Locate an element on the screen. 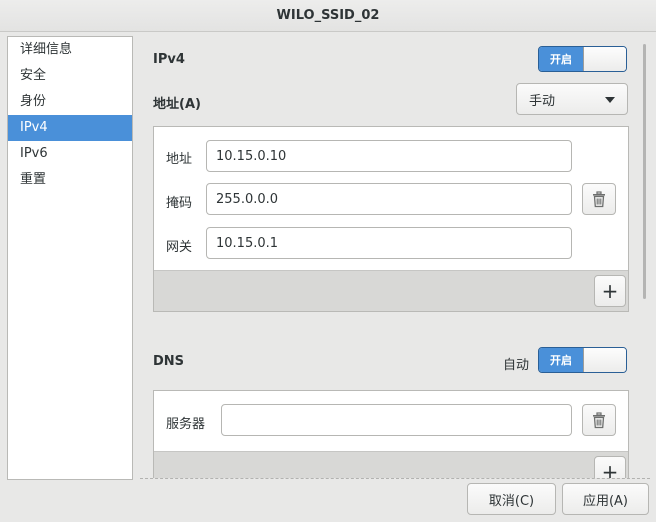  address-label: 地址 is located at coordinates (179, 159).